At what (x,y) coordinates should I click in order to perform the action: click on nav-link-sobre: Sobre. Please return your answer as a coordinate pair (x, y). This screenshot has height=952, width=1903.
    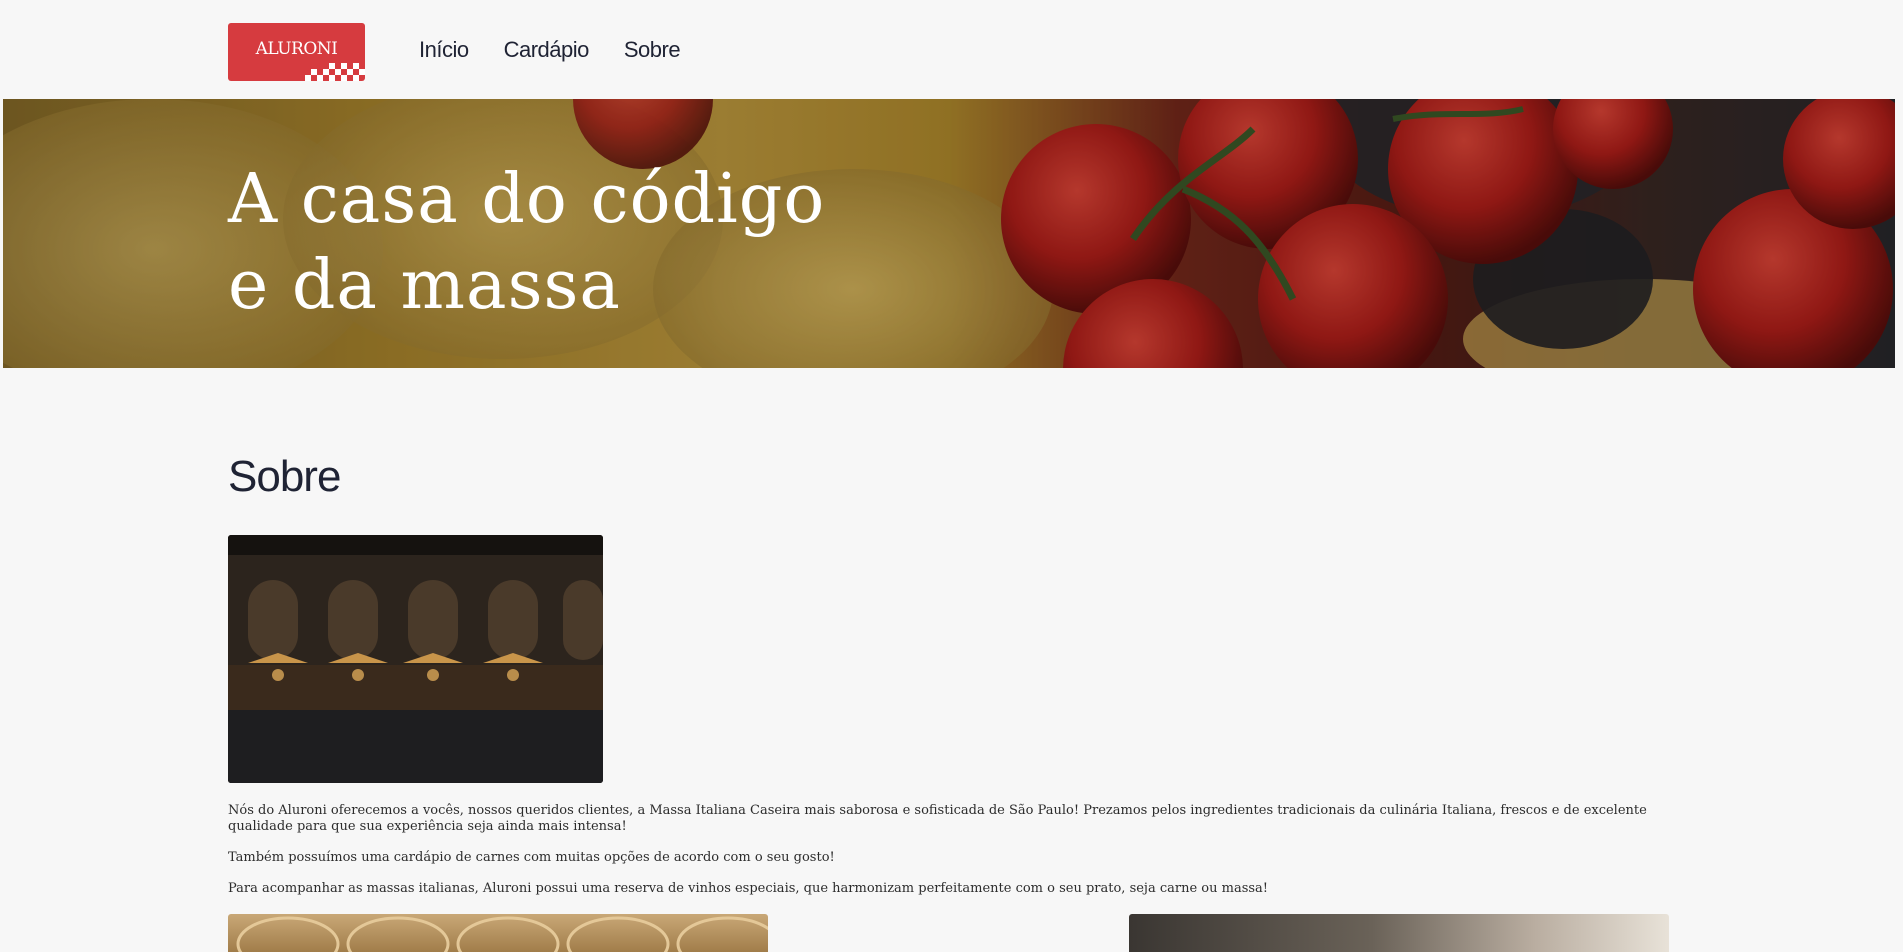
    Looking at the image, I should click on (652, 50).